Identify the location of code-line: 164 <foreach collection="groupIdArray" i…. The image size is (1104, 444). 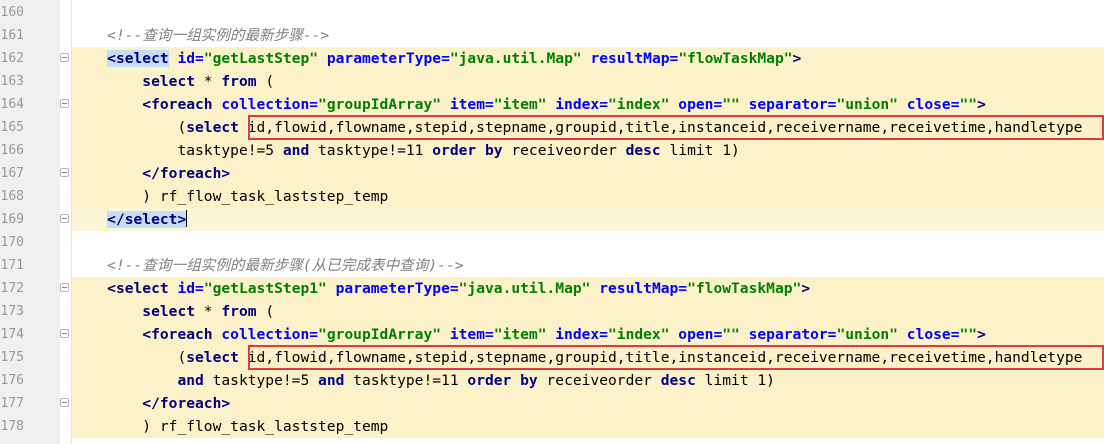
(552, 104).